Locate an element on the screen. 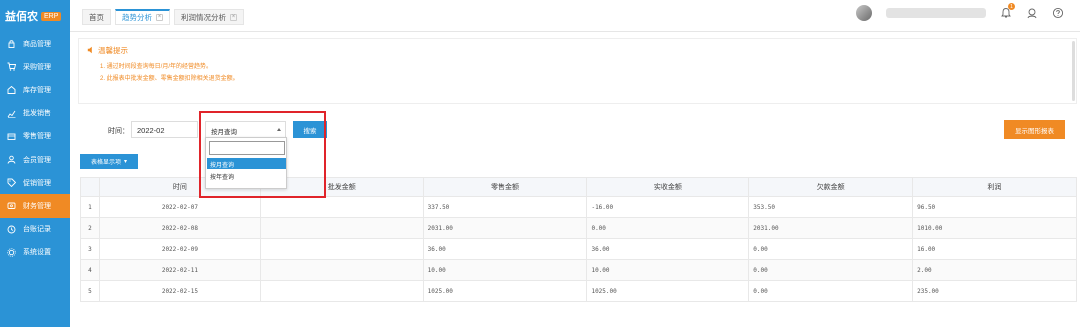 The width and height of the screenshot is (1080, 327). column-header: 实收金额 is located at coordinates (668, 187).